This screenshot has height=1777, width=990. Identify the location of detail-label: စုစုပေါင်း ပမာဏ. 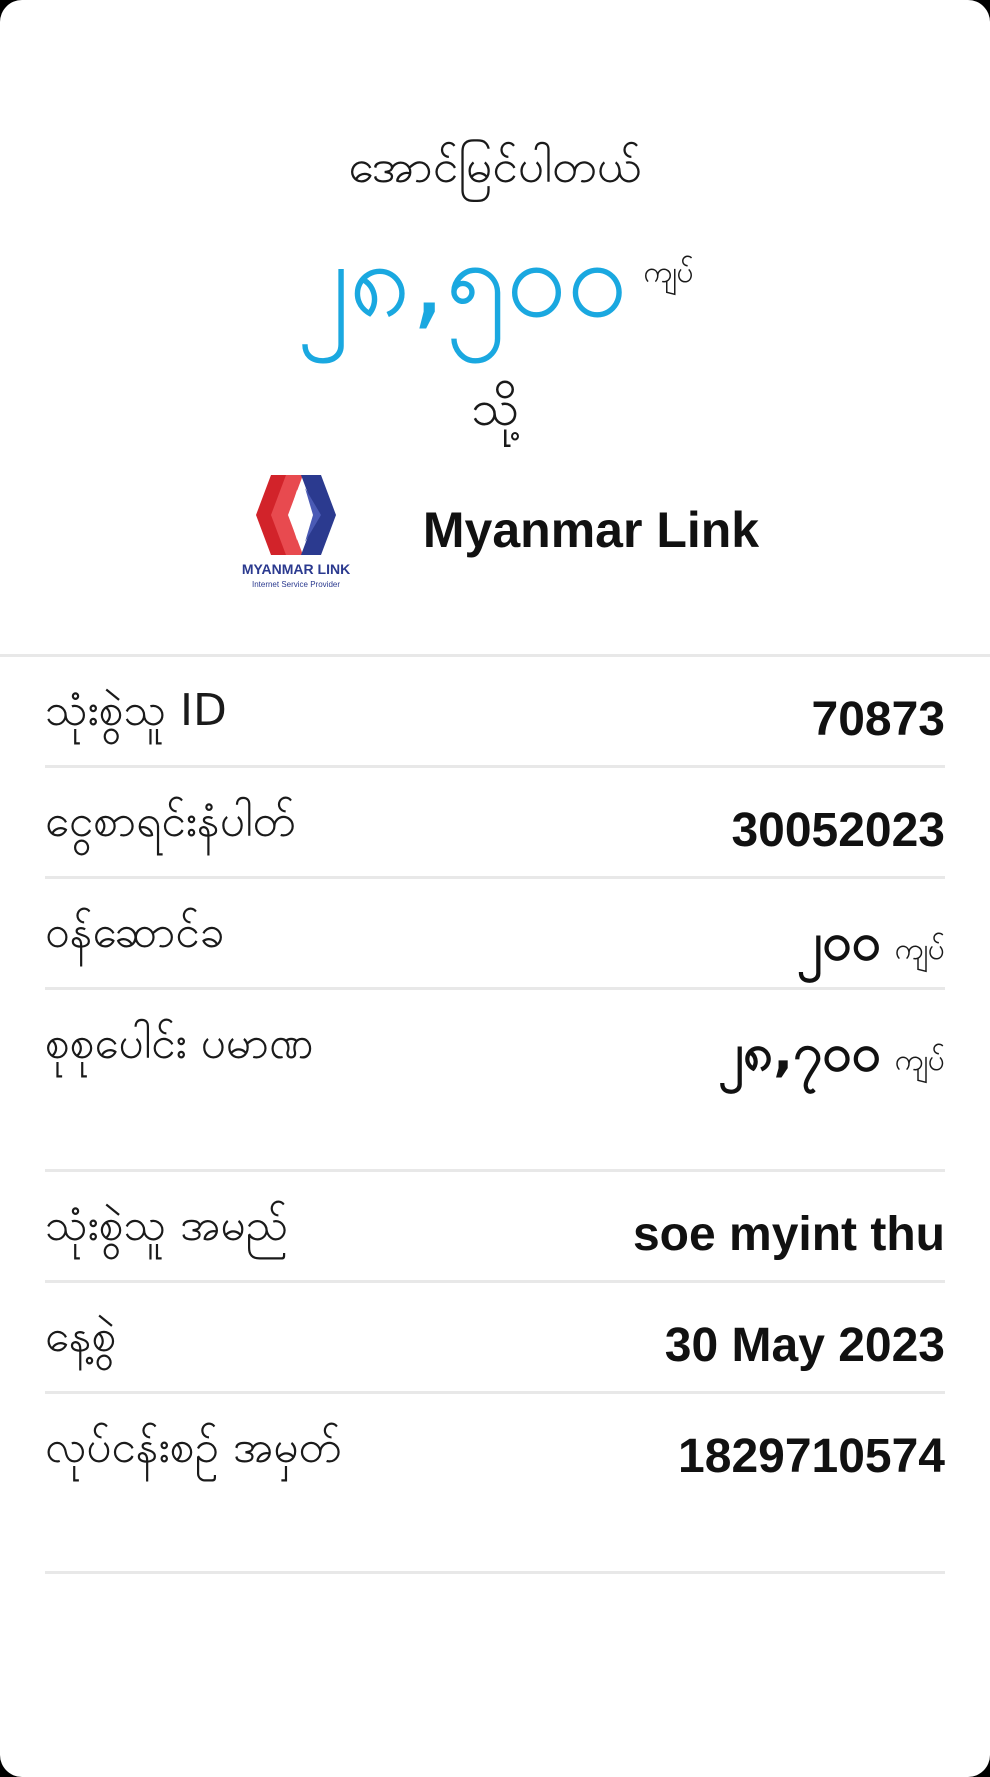
(179, 1043).